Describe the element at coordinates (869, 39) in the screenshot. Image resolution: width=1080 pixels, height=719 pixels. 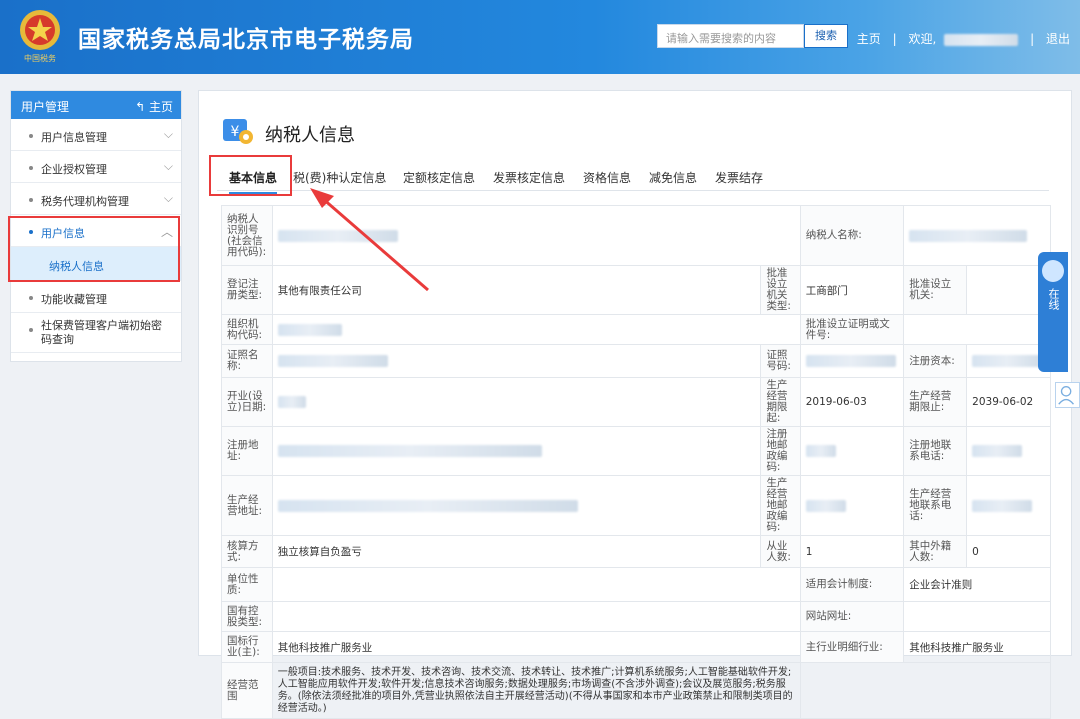
I see `home-link: 主页` at that location.